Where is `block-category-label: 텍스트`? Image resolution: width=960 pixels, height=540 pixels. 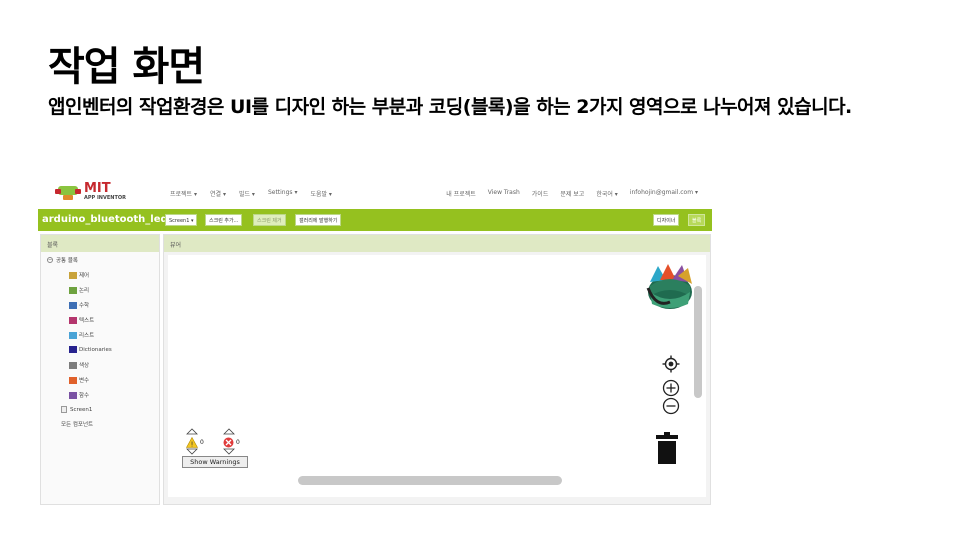 block-category-label: 텍스트 is located at coordinates (87, 321).